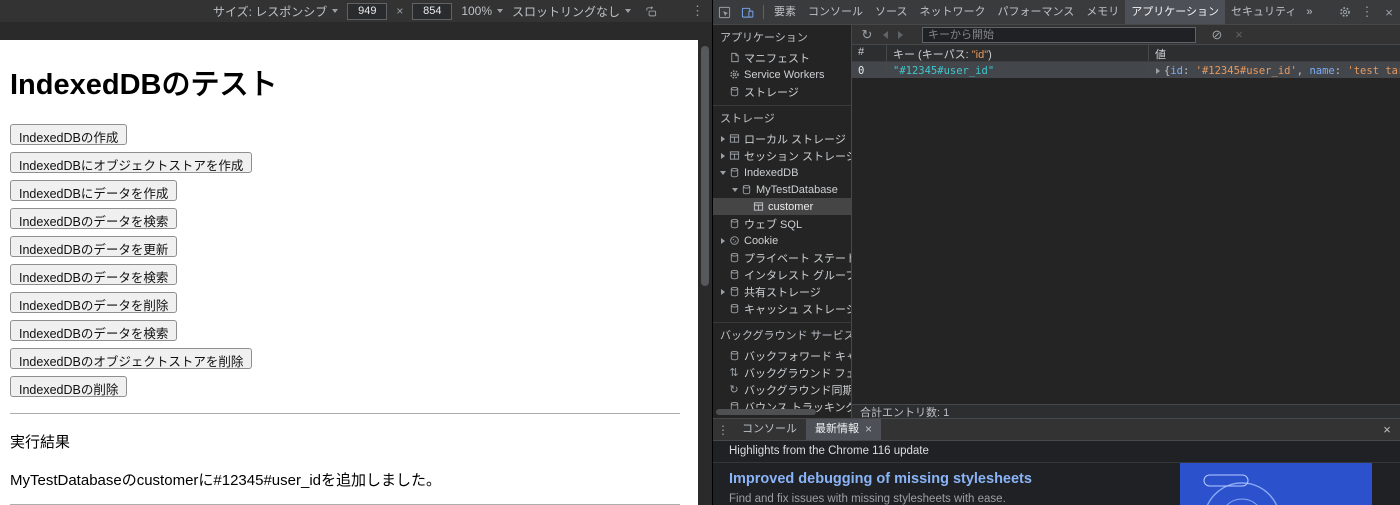 This screenshot has width=1400, height=505. I want to click on button-search-data-2: IndexedDBのデータを検索, so click(94, 274).